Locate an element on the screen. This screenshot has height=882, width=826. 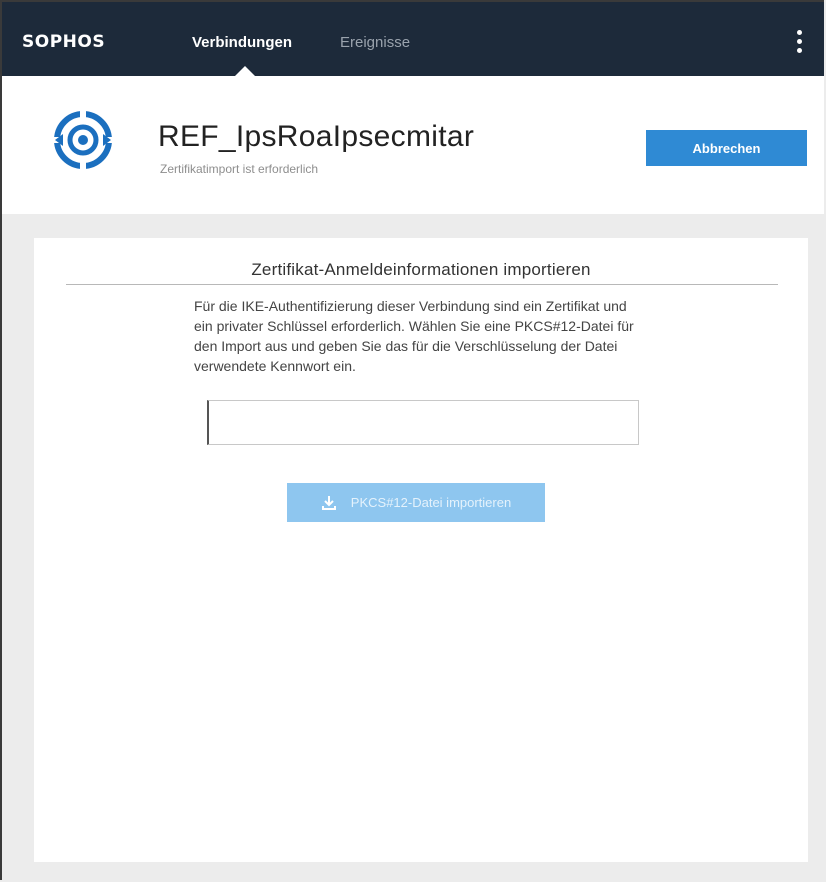
target-connection-icon is located at coordinates (83, 140).